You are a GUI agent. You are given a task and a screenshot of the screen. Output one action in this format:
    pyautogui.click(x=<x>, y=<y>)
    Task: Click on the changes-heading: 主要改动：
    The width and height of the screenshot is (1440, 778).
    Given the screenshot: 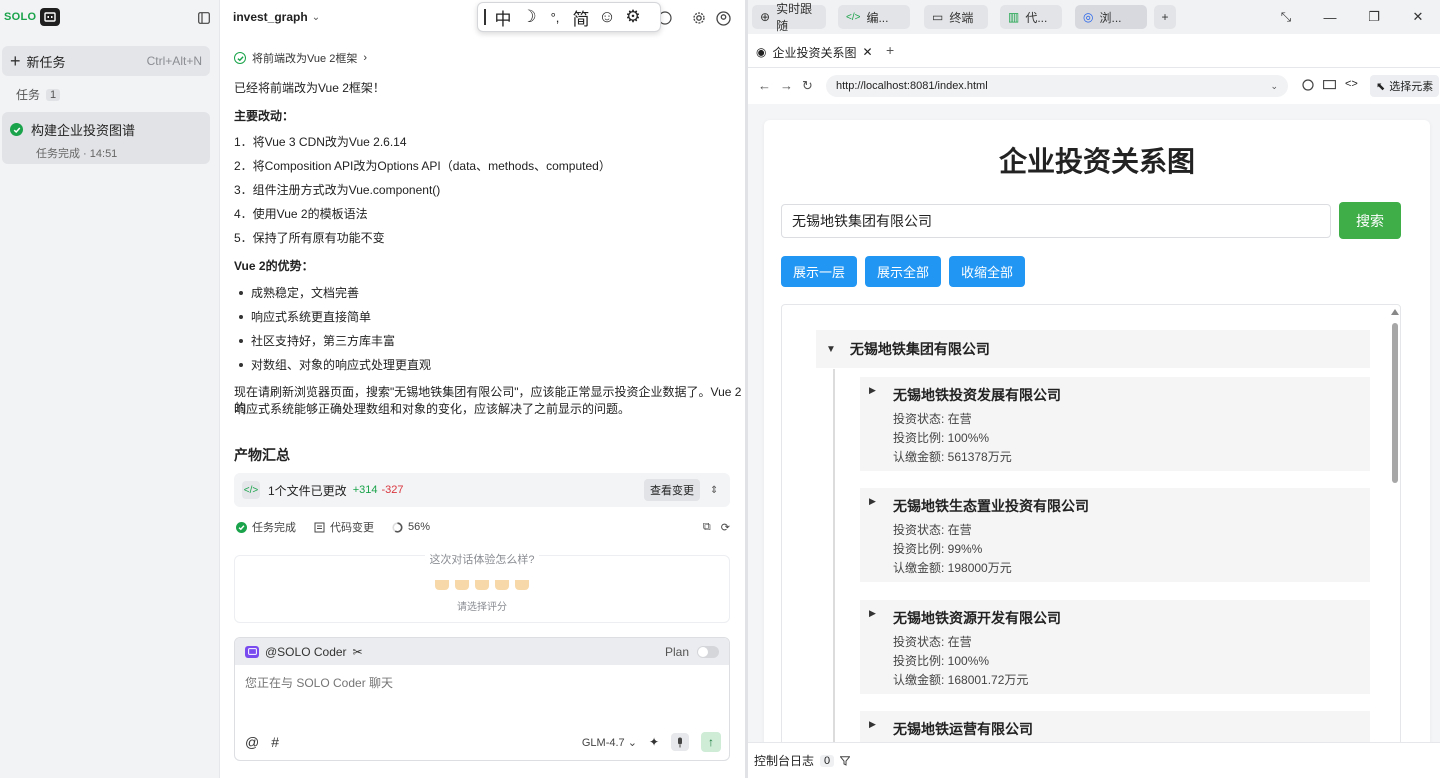 What is the action you would take?
    pyautogui.click(x=264, y=116)
    